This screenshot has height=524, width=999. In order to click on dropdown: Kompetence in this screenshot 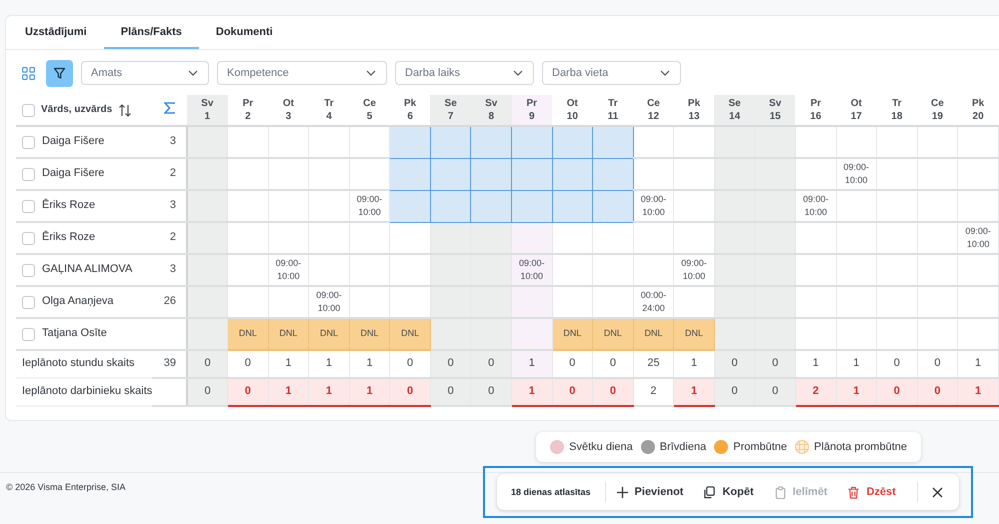, I will do `click(302, 73)`.